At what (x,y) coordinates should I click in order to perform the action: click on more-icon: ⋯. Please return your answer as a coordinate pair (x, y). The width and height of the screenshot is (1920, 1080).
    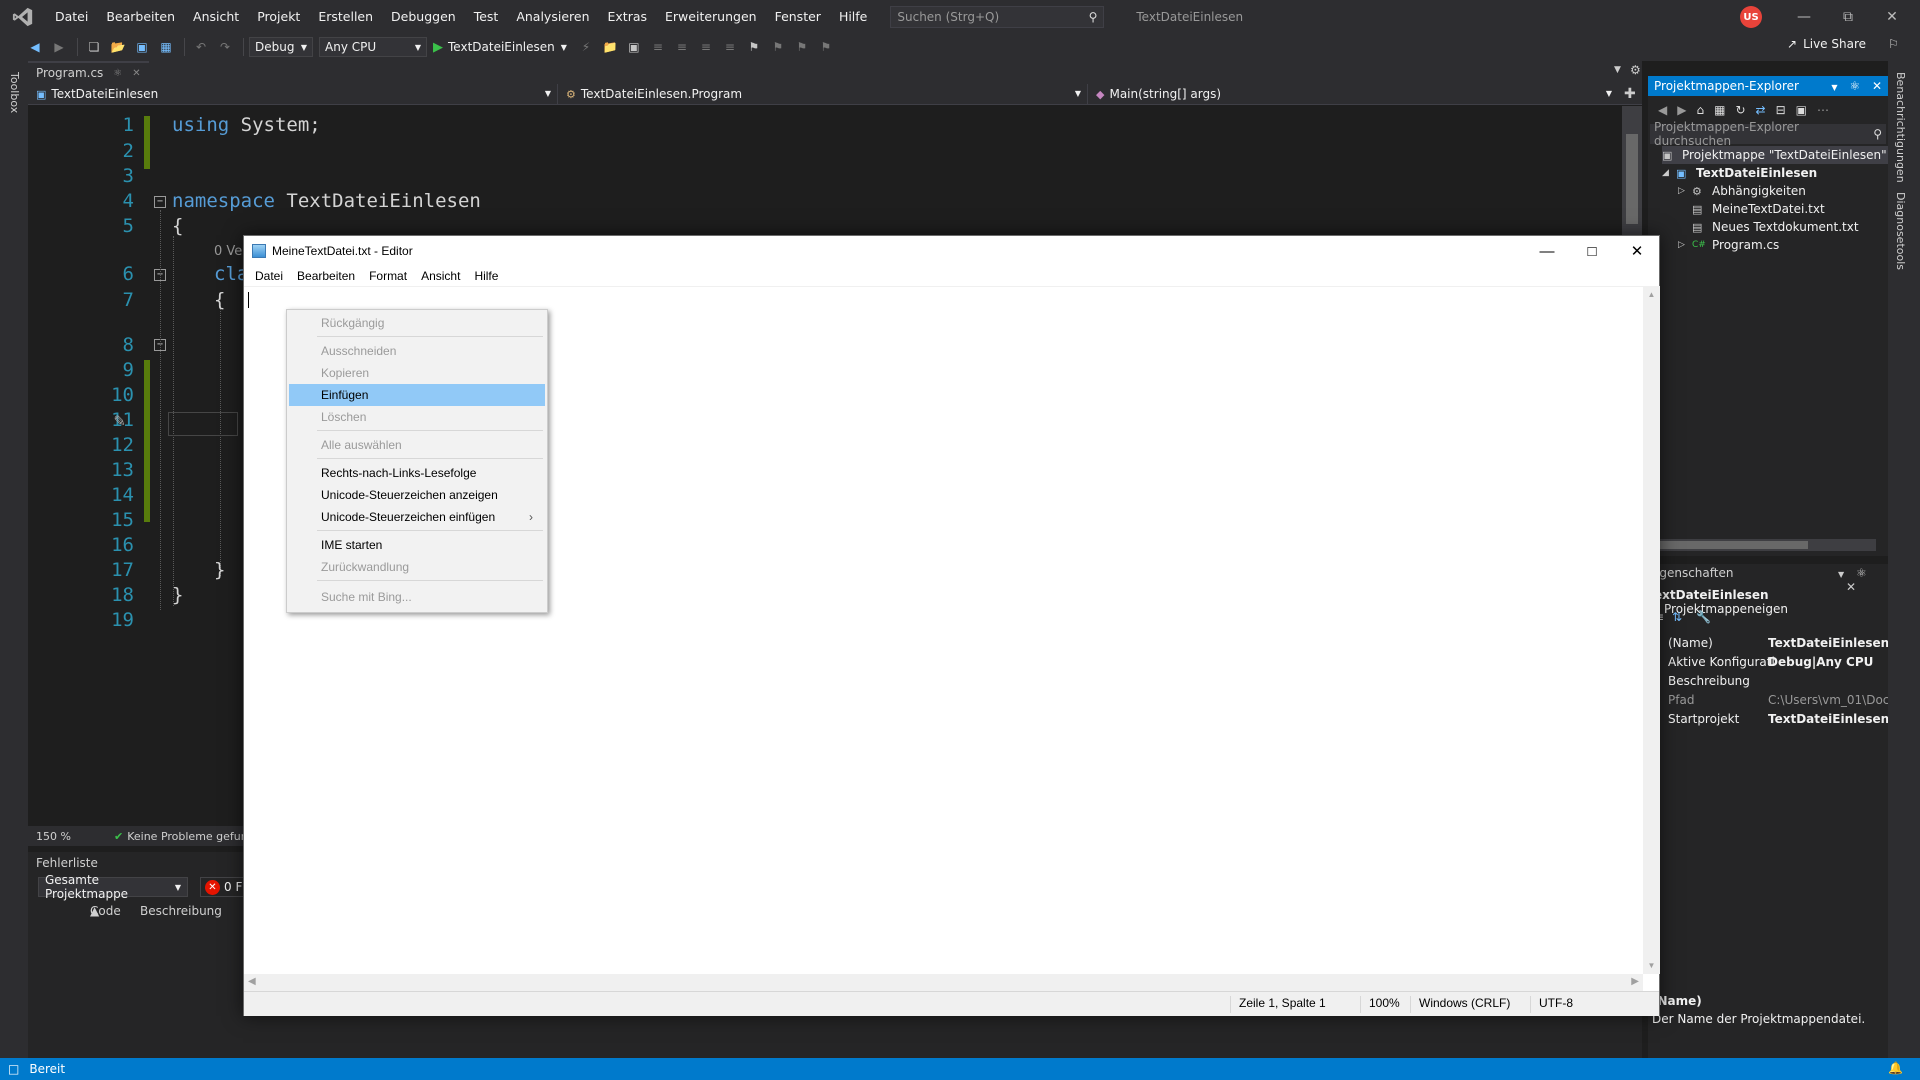
    Looking at the image, I should click on (1823, 110).